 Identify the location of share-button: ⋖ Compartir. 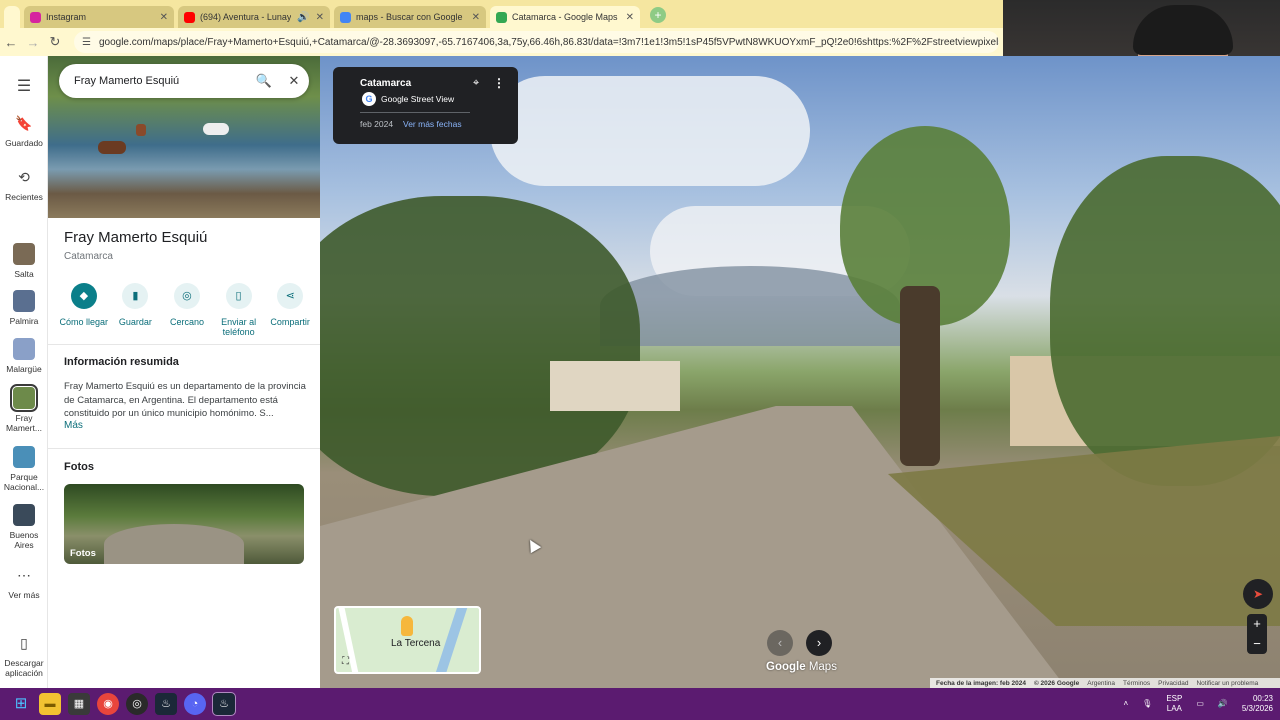
(290, 310).